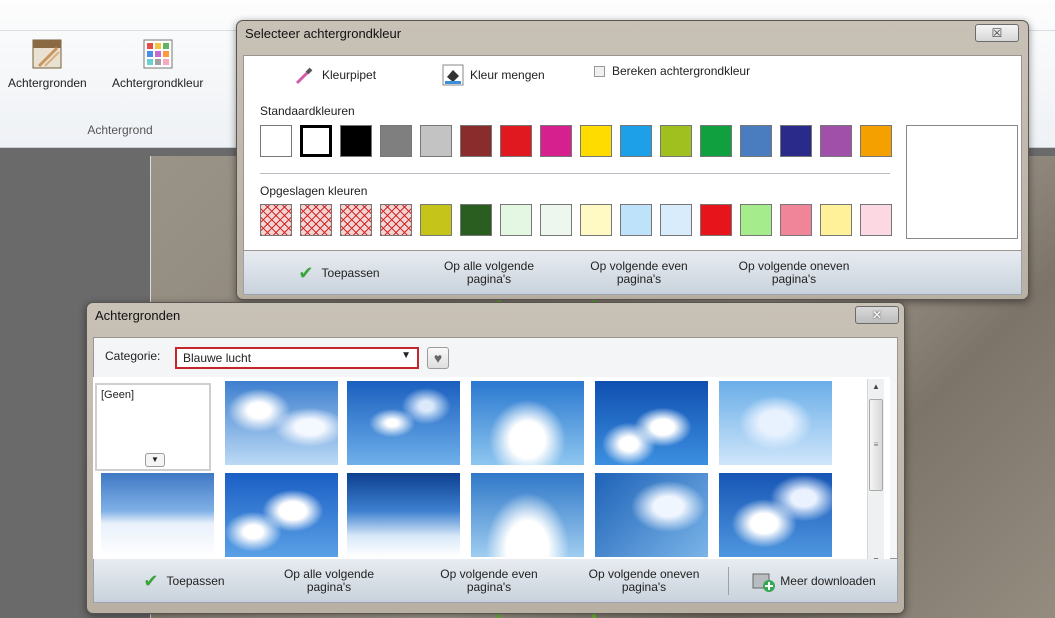 Image resolution: width=1055 pixels, height=618 pixels. Describe the element at coordinates (507, 75) in the screenshot. I see `mix-color-label: Kleur mengen` at that location.